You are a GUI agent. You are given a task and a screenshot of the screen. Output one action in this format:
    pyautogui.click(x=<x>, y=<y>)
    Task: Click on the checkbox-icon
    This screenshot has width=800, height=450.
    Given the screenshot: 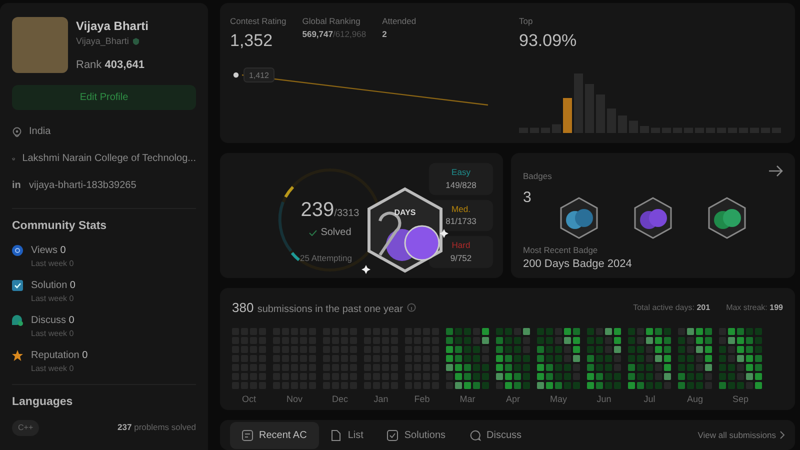 What is the action you would take?
    pyautogui.click(x=392, y=435)
    